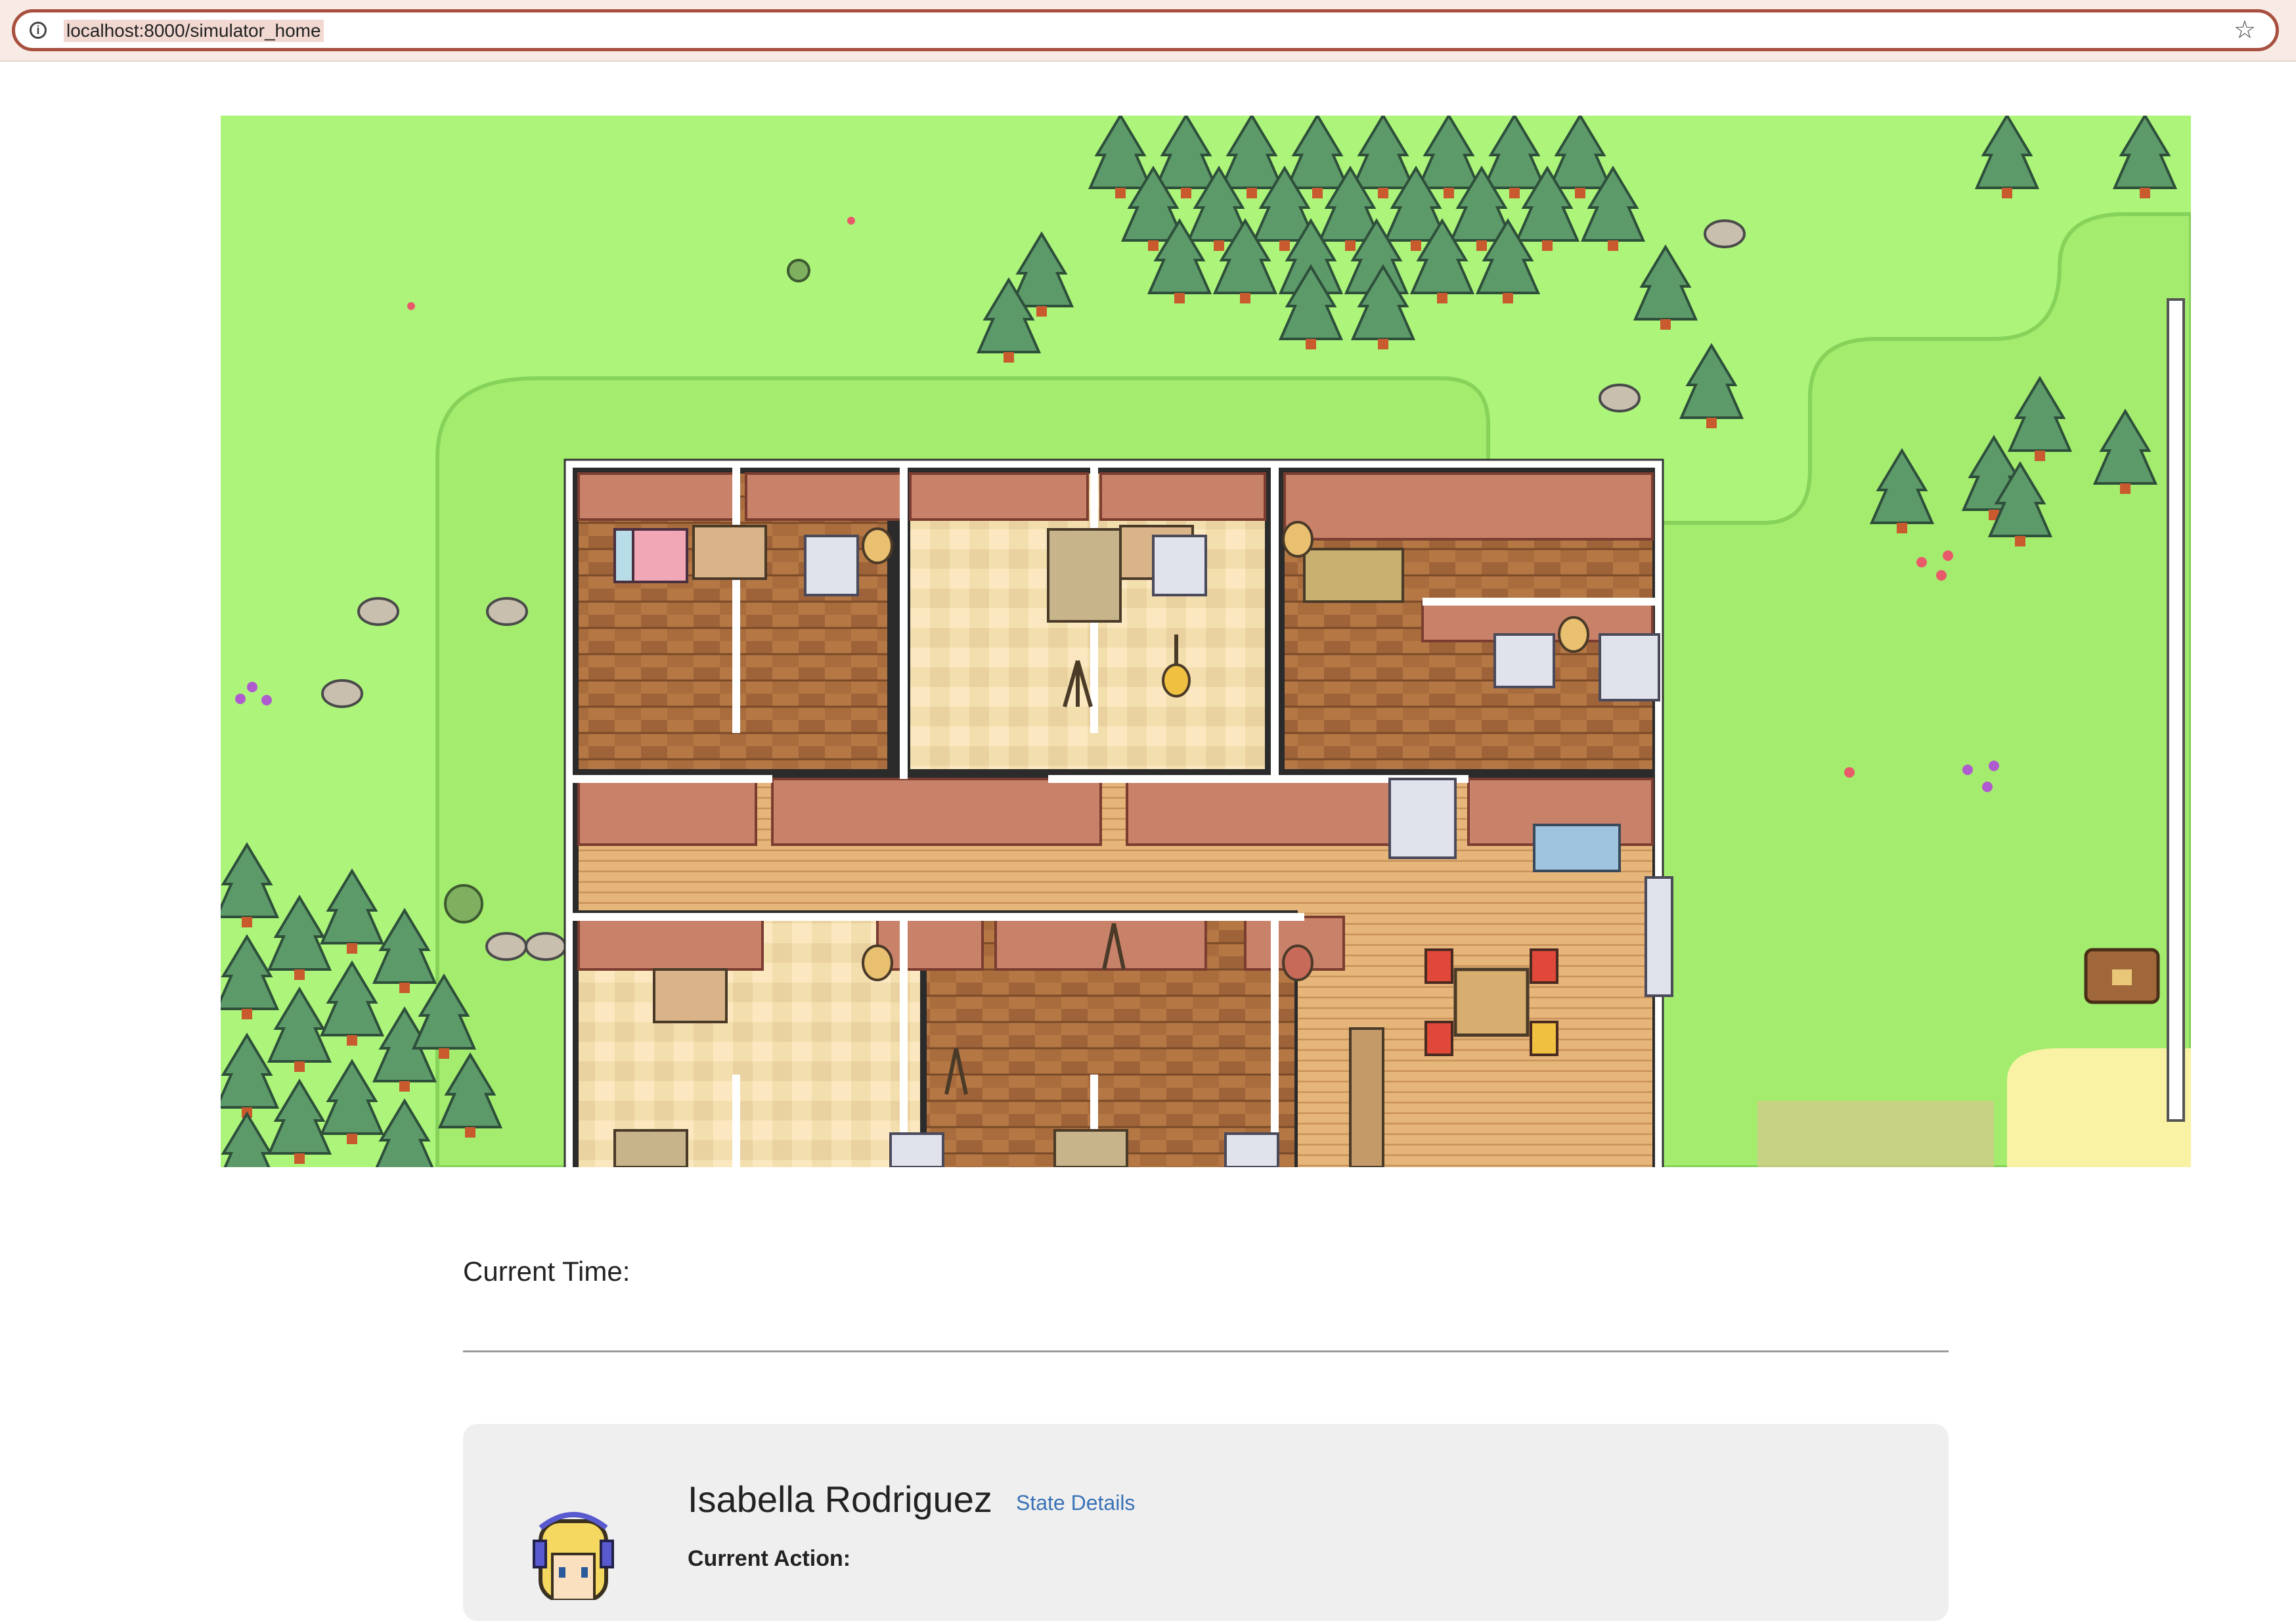 This screenshot has height=1621, width=2296. Describe the element at coordinates (2245, 30) in the screenshot. I see `star-icon: ☆` at that location.